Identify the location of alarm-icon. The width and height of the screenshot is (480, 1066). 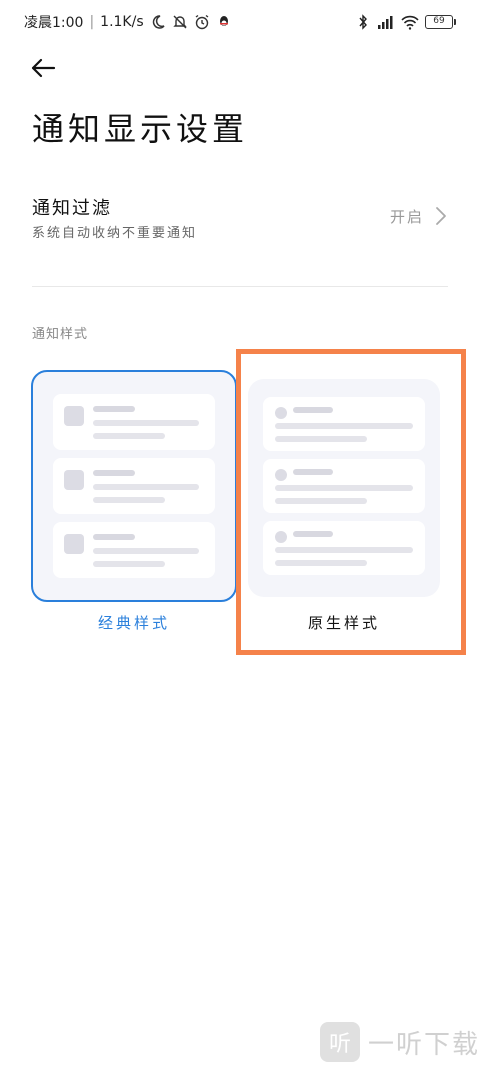
(202, 22).